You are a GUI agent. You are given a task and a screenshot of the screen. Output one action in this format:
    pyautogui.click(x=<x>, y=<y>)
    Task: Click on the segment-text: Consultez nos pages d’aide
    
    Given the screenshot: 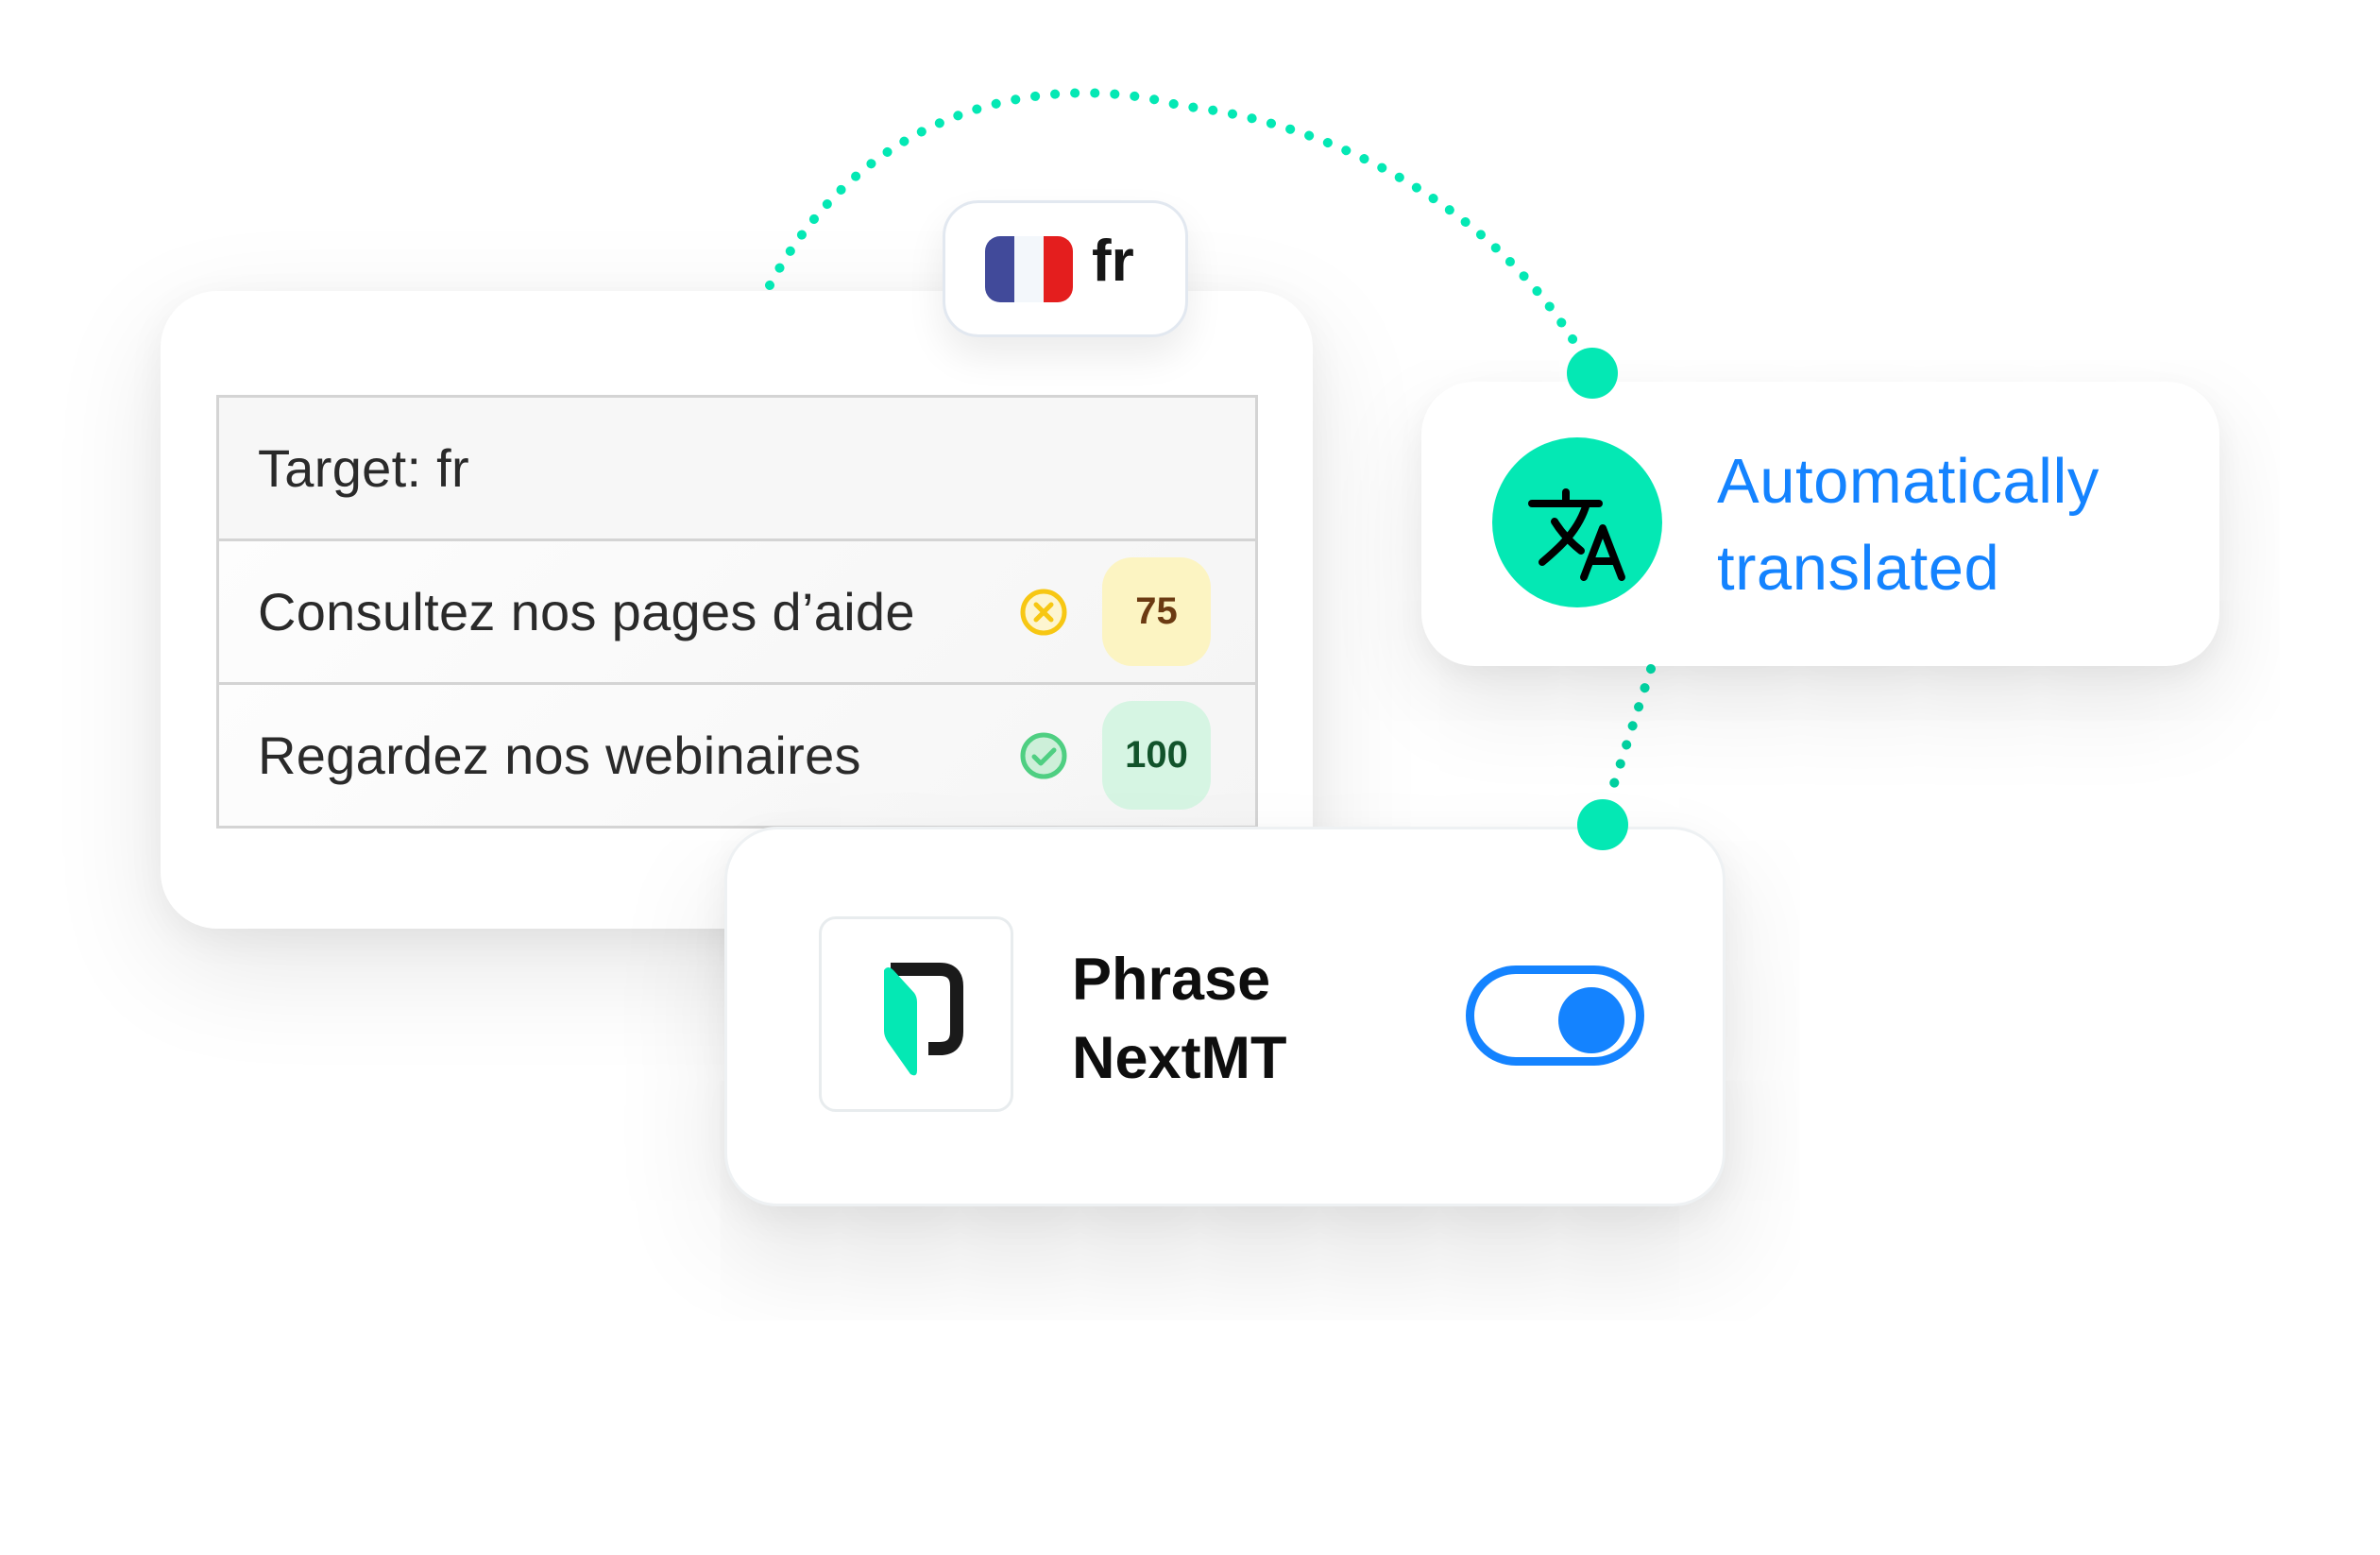 What is the action you would take?
    pyautogui.click(x=586, y=611)
    